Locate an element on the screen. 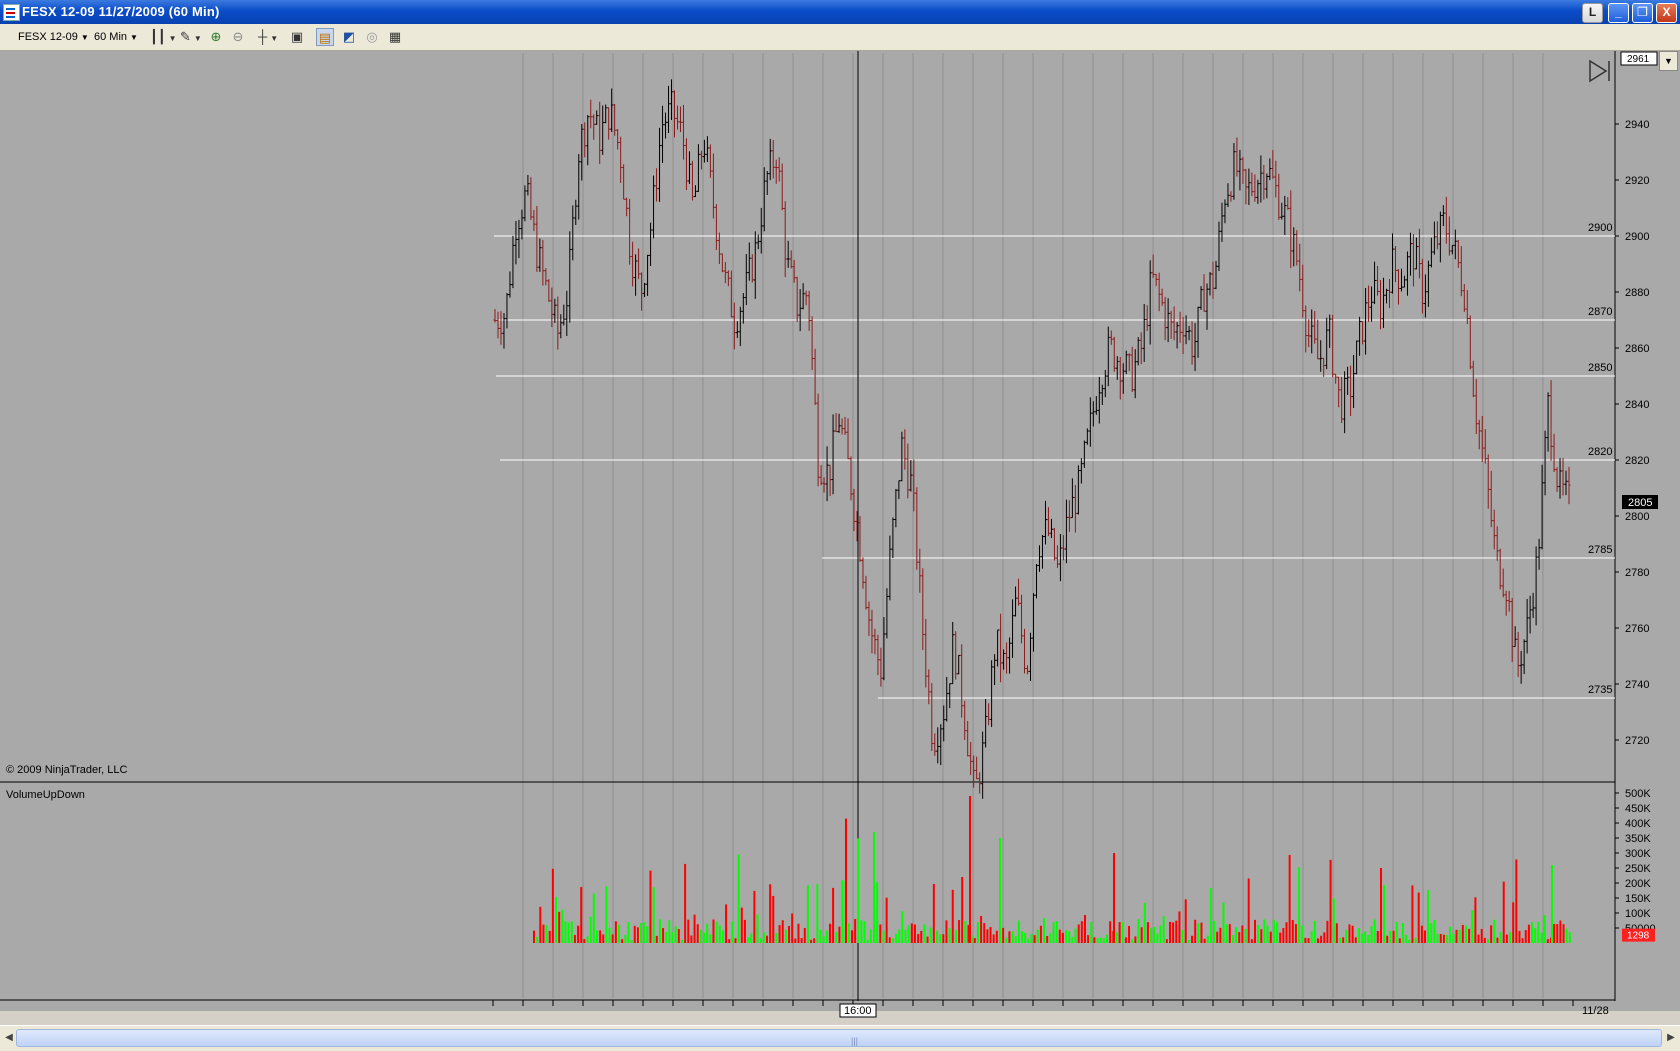 The height and width of the screenshot is (1051, 1680). level-label: 2735 is located at coordinates (1600, 690).